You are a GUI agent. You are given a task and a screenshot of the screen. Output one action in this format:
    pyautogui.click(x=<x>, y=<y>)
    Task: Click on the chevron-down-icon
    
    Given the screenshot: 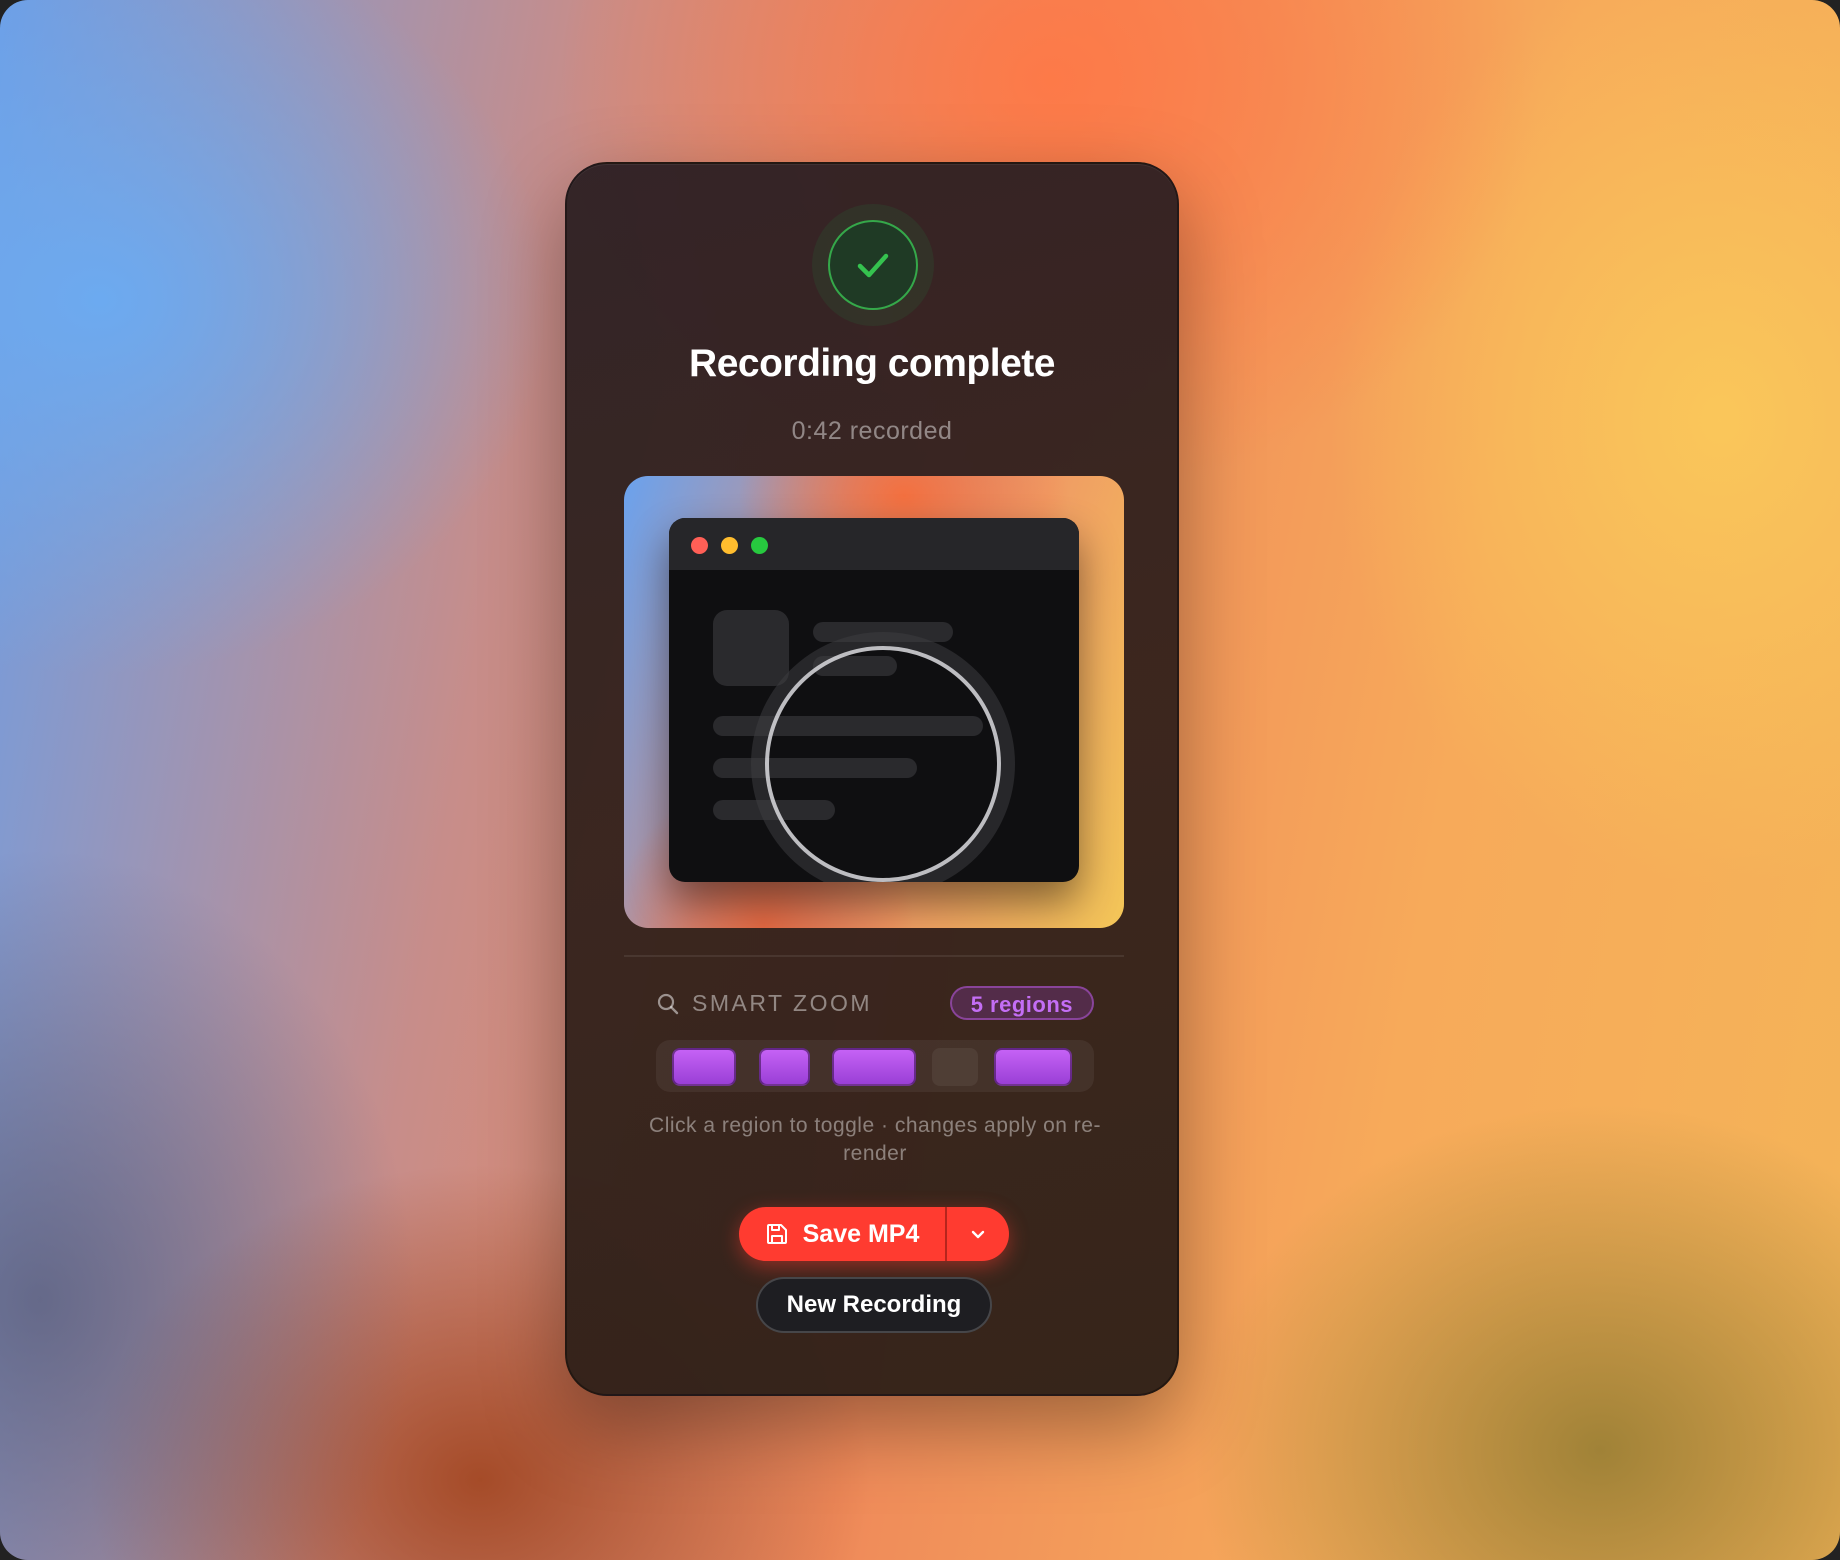 What is the action you would take?
    pyautogui.click(x=978, y=1234)
    